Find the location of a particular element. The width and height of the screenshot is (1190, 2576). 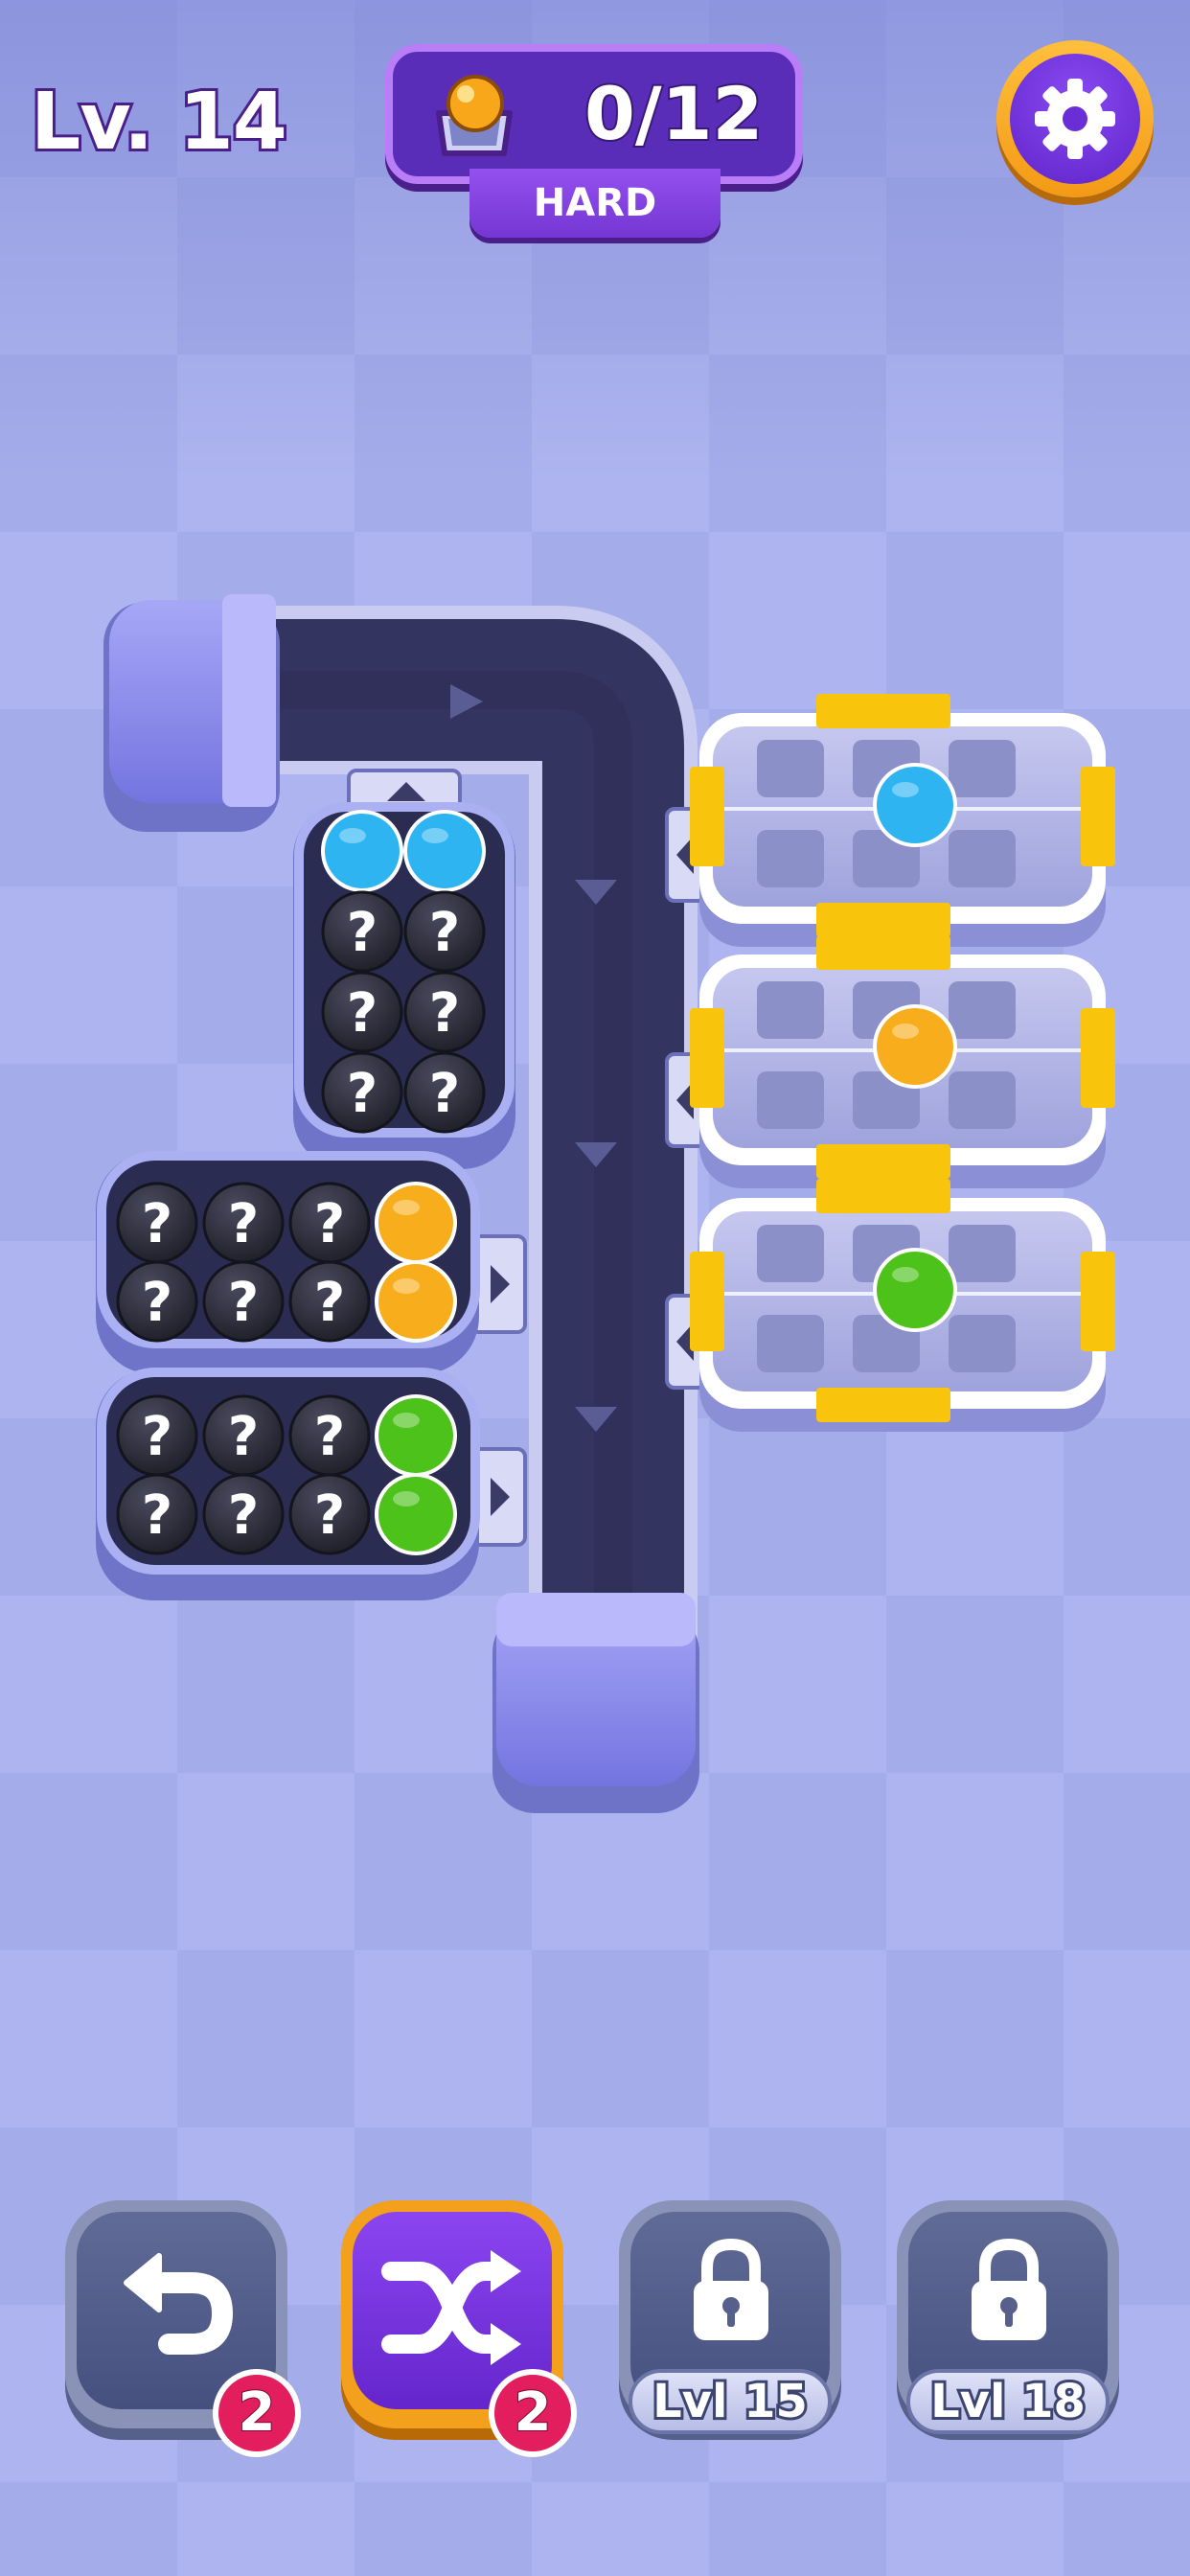

undo-count-badge: 2 is located at coordinates (257, 2413).